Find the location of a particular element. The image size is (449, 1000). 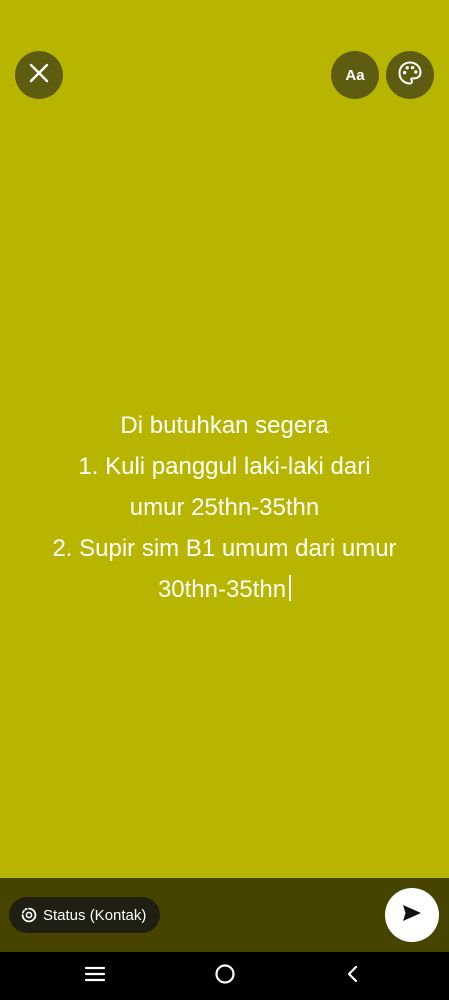

status-line: umur 25thn-35thn is located at coordinates (224, 507).